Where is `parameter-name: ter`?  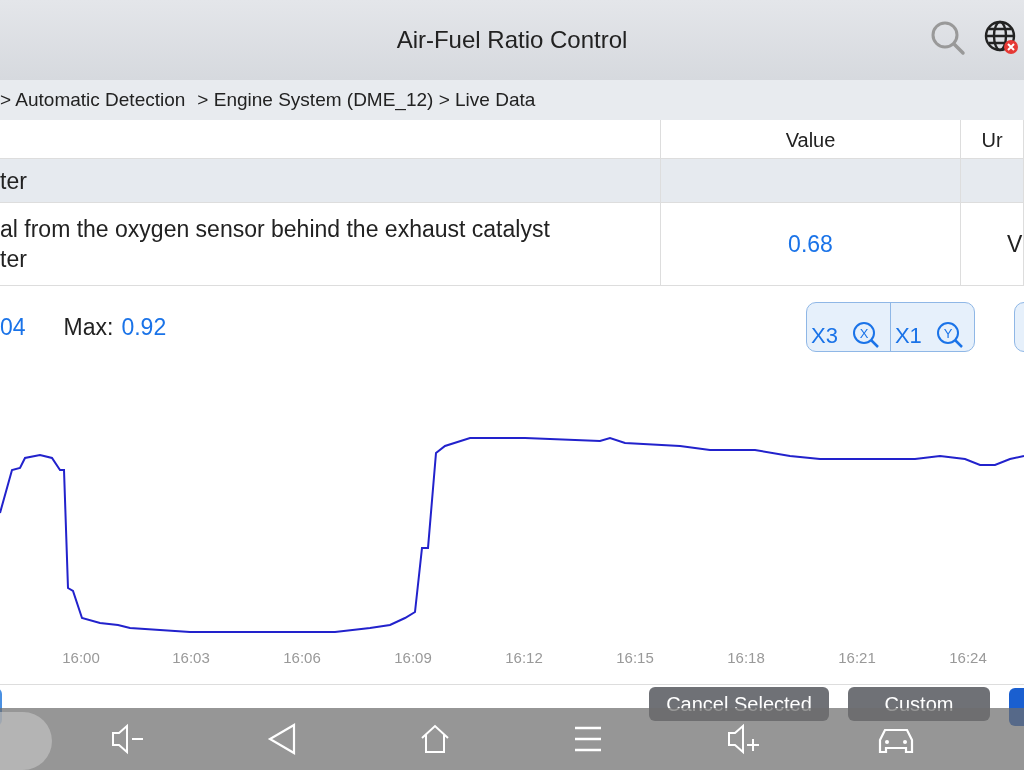
parameter-name: ter is located at coordinates (13, 181).